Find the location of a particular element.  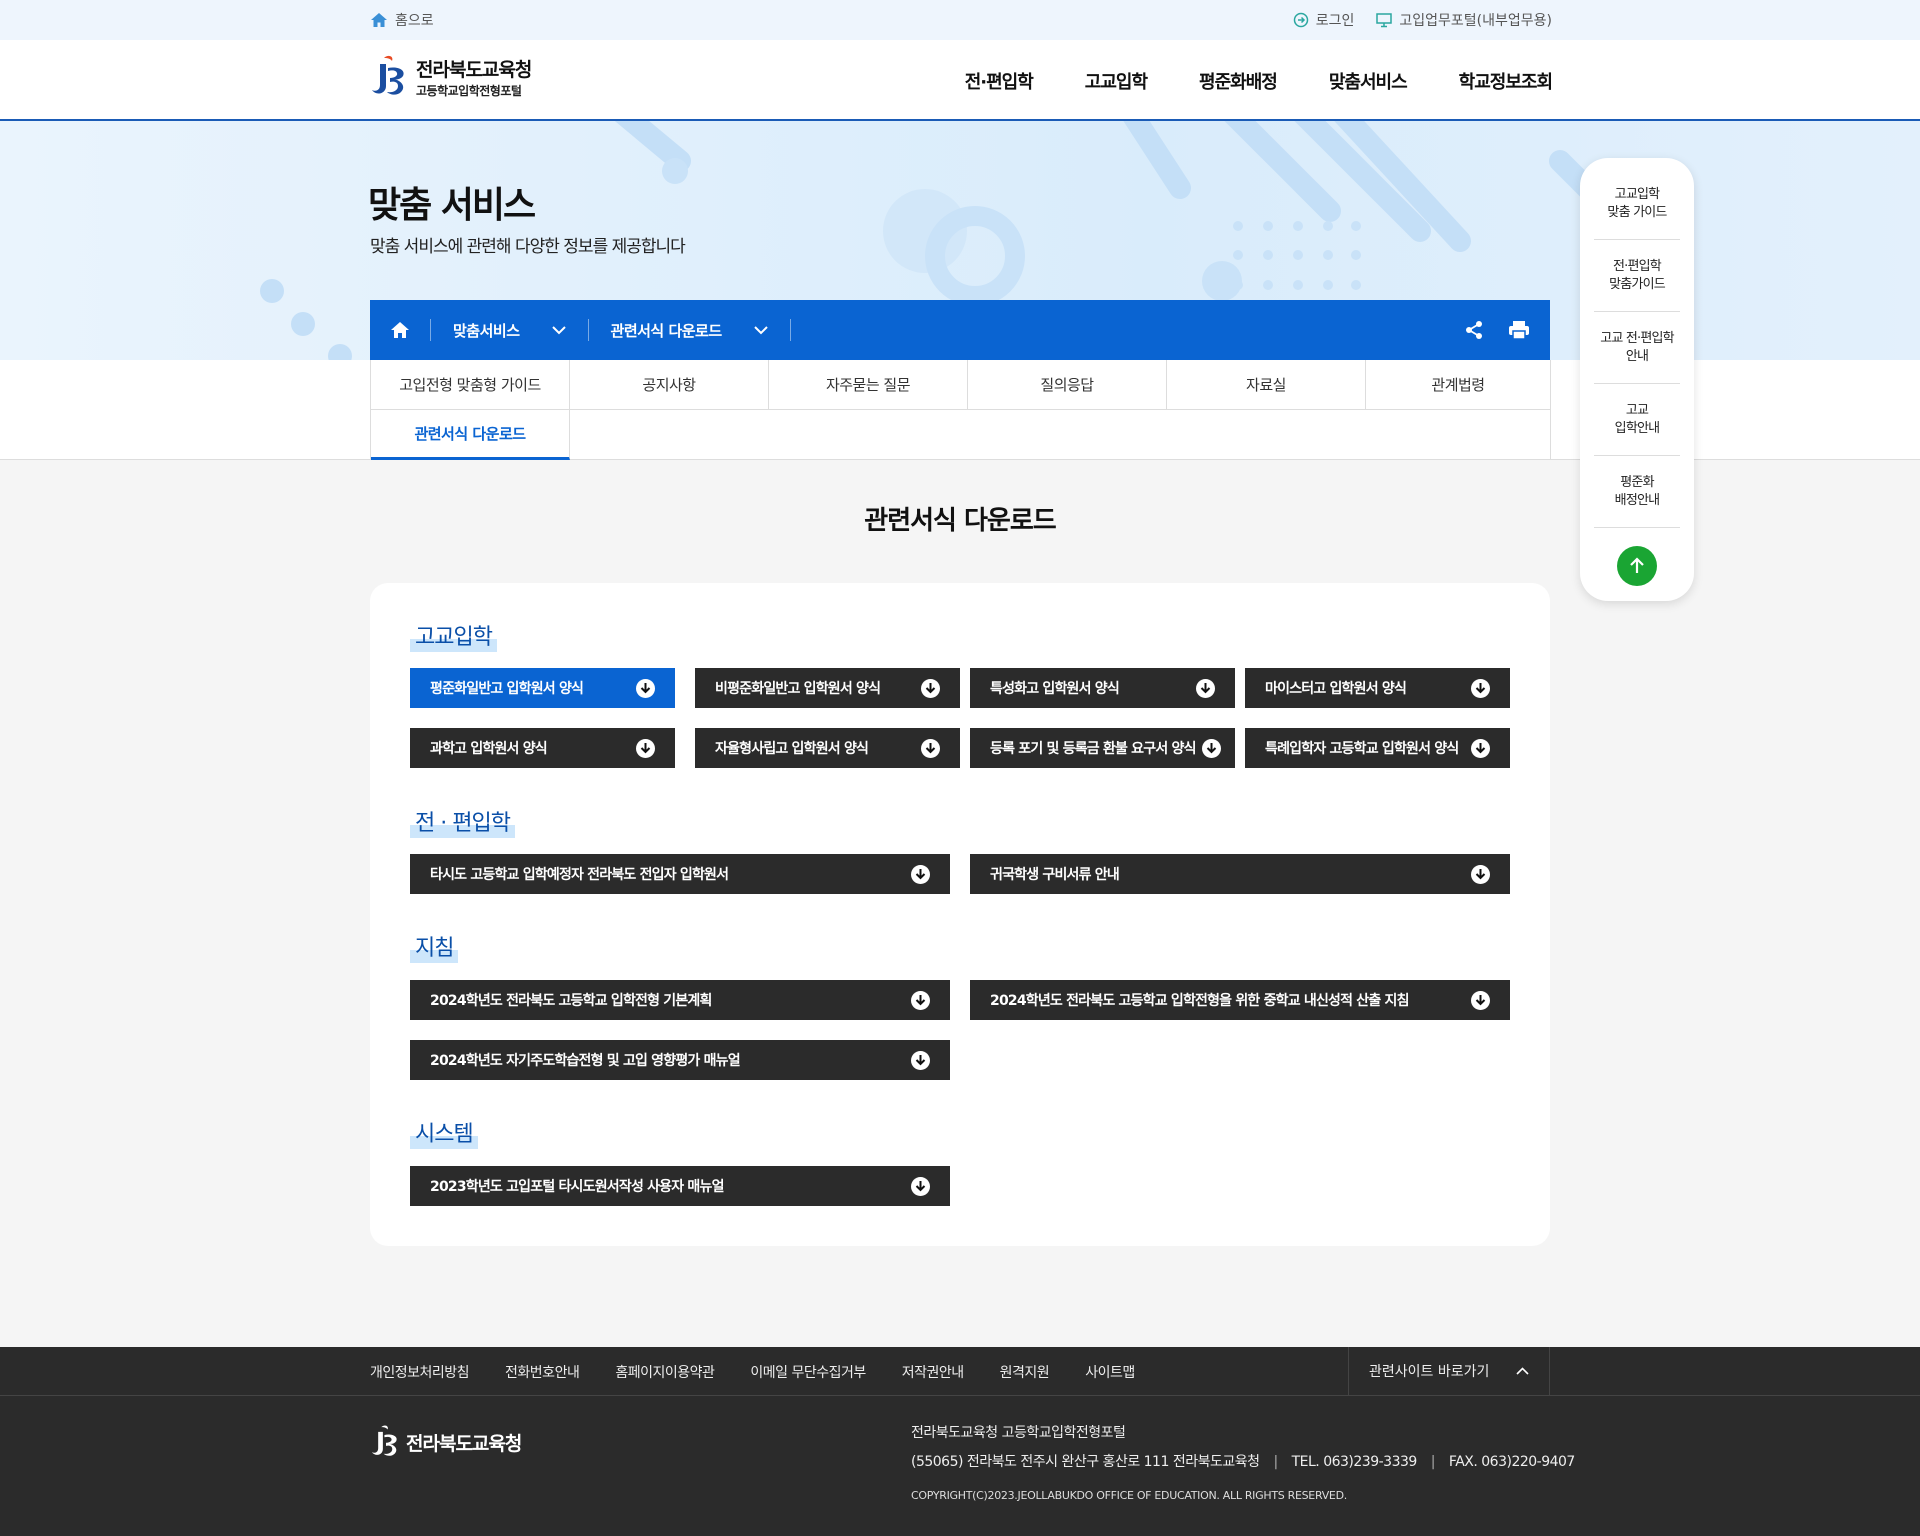

footer-org: 전라북도교육청 고등학교입학전형포털 is located at coordinates (1018, 1433).